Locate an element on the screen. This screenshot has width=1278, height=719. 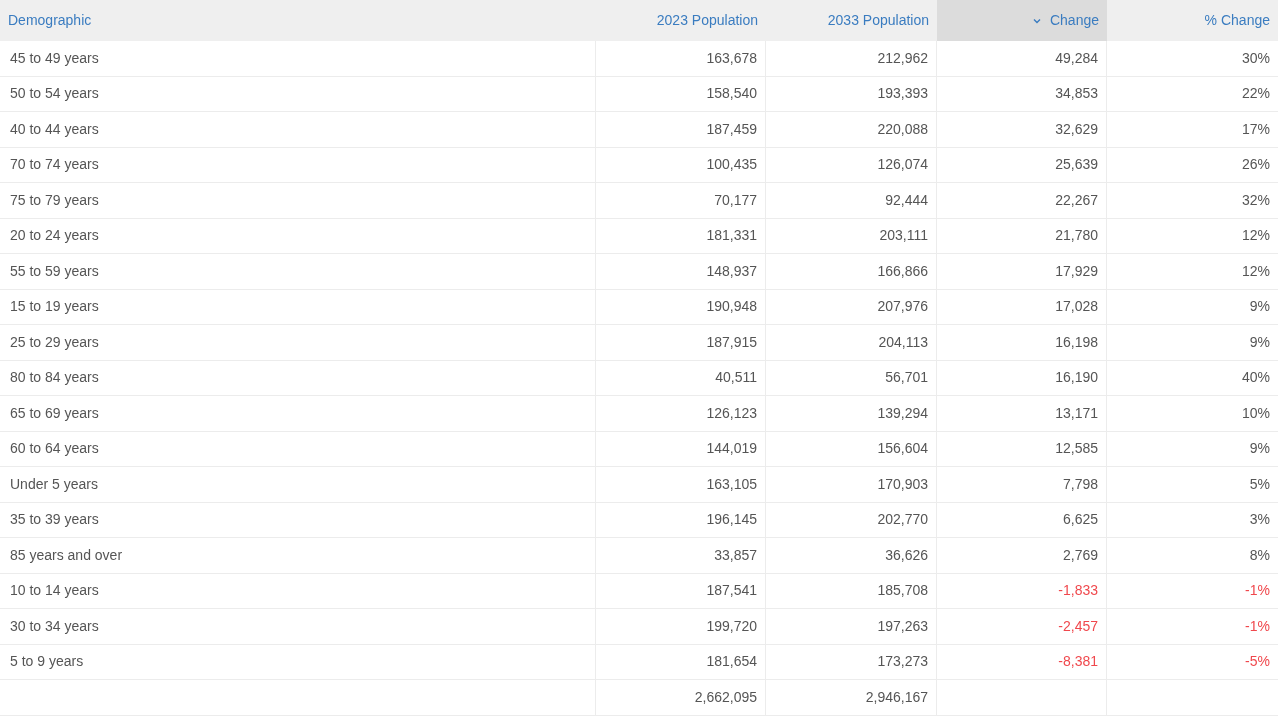
table-cell: 35 to 39 years is located at coordinates (298, 519).